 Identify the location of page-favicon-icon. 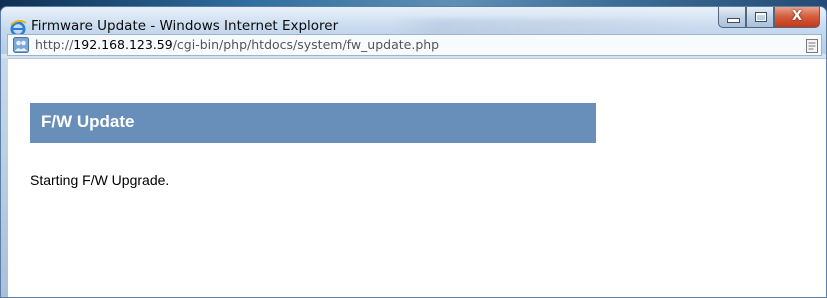
(21, 45).